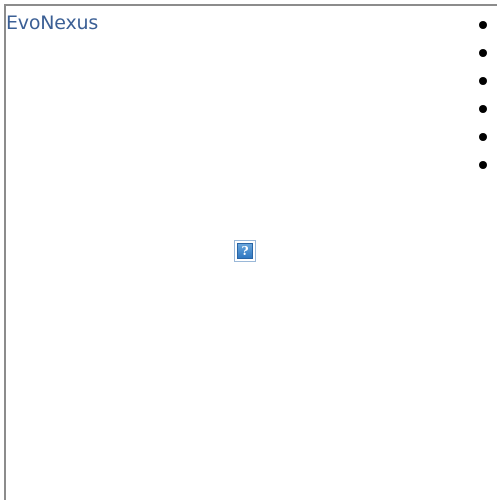 This screenshot has height=500, width=497. I want to click on brand-link: EvoNexus, so click(52, 23).